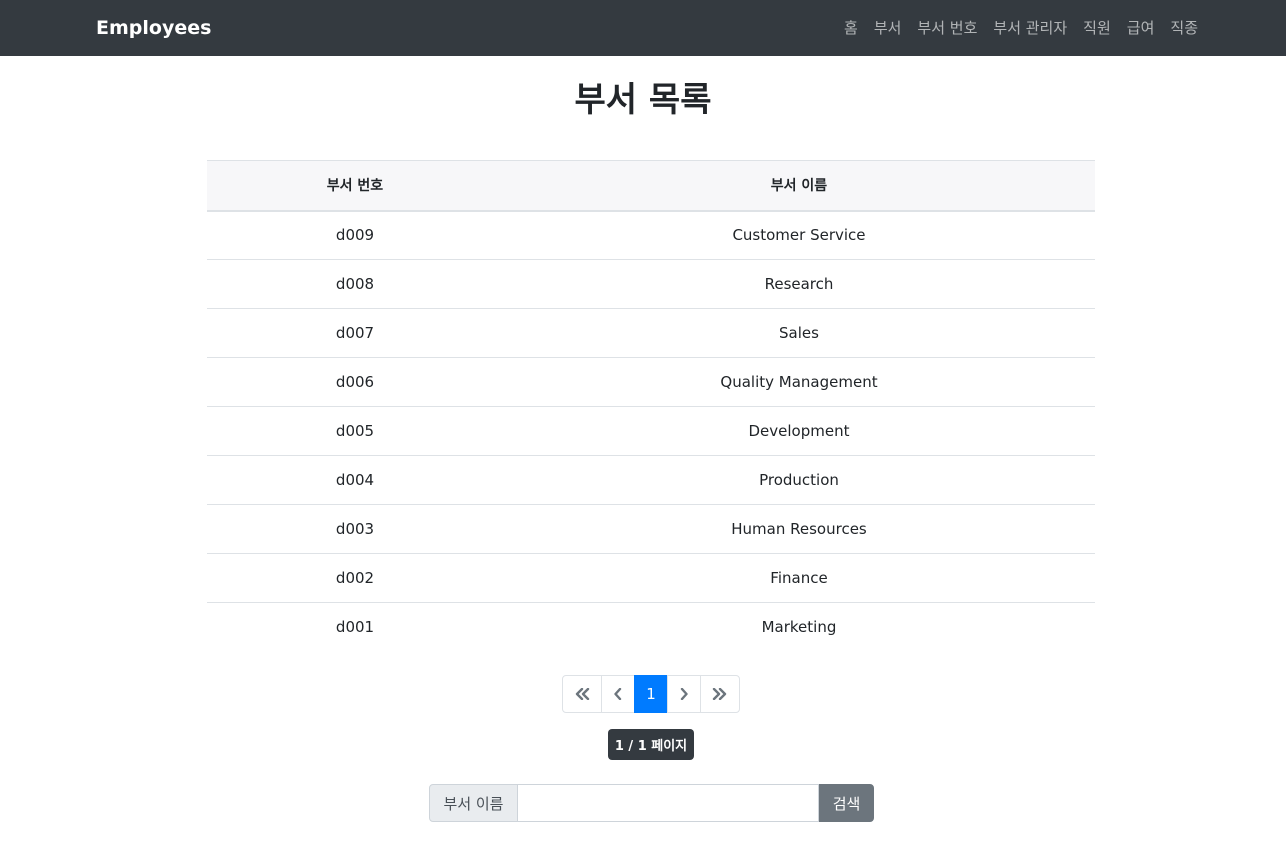 This screenshot has width=1286, height=846. I want to click on nav-link-salaries: 급여, so click(1141, 28).